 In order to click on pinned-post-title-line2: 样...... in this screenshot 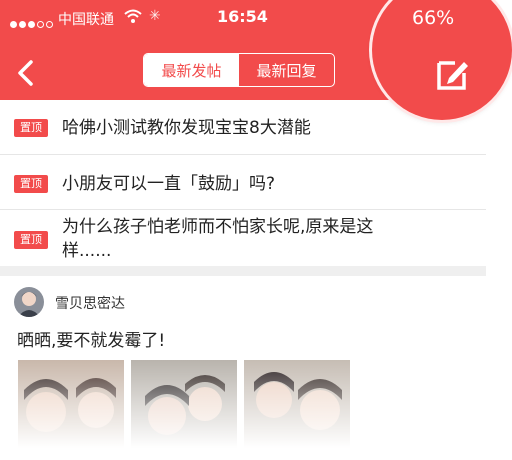, I will do `click(87, 251)`.